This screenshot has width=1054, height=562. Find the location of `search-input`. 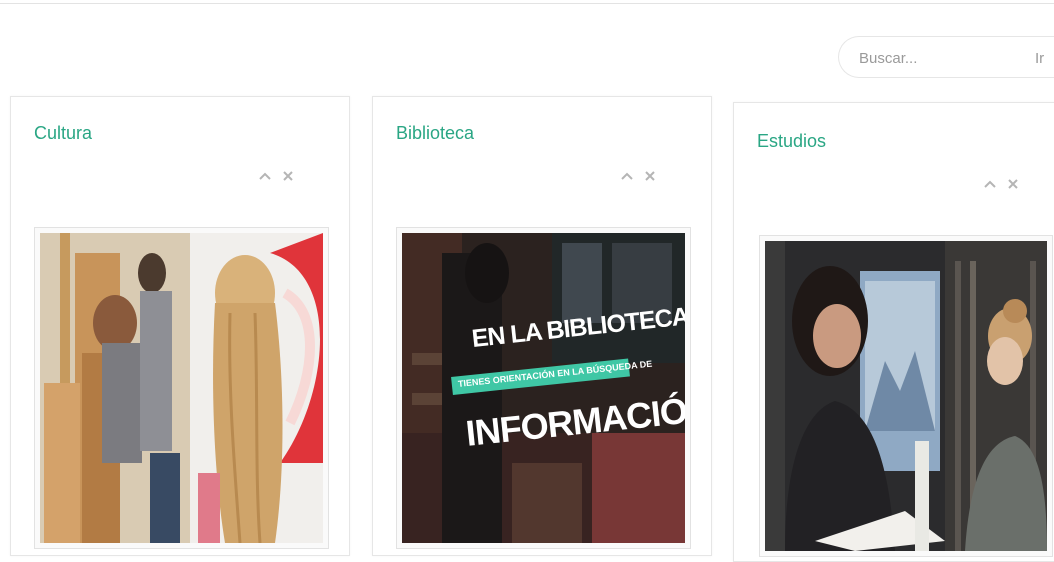

search-input is located at coordinates (934, 58).